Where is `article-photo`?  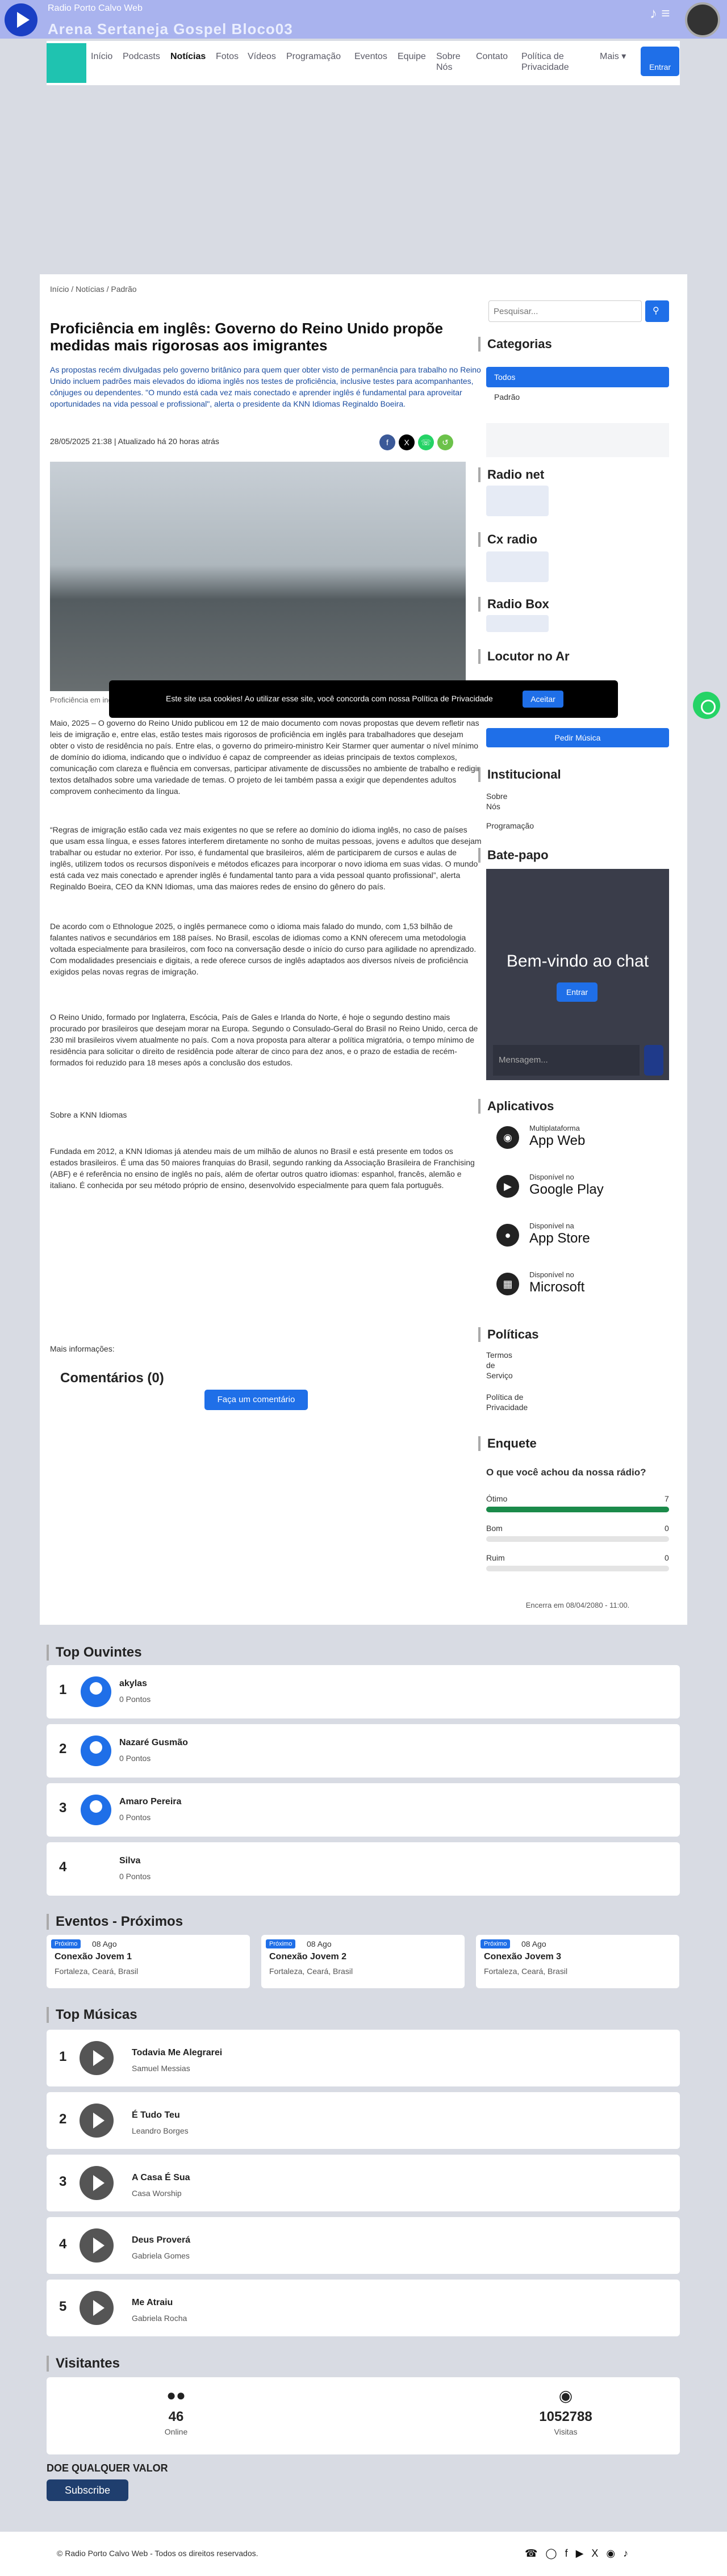 article-photo is located at coordinates (258, 576).